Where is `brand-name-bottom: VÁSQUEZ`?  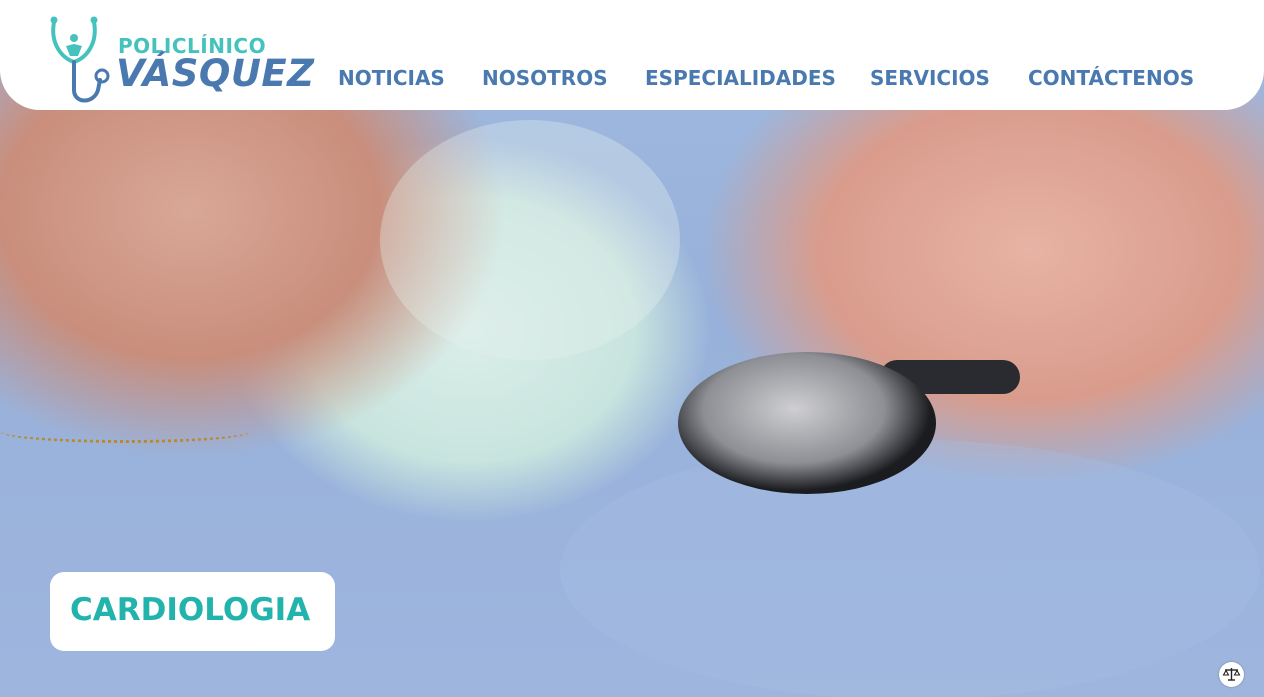 brand-name-bottom: VÁSQUEZ is located at coordinates (215, 73).